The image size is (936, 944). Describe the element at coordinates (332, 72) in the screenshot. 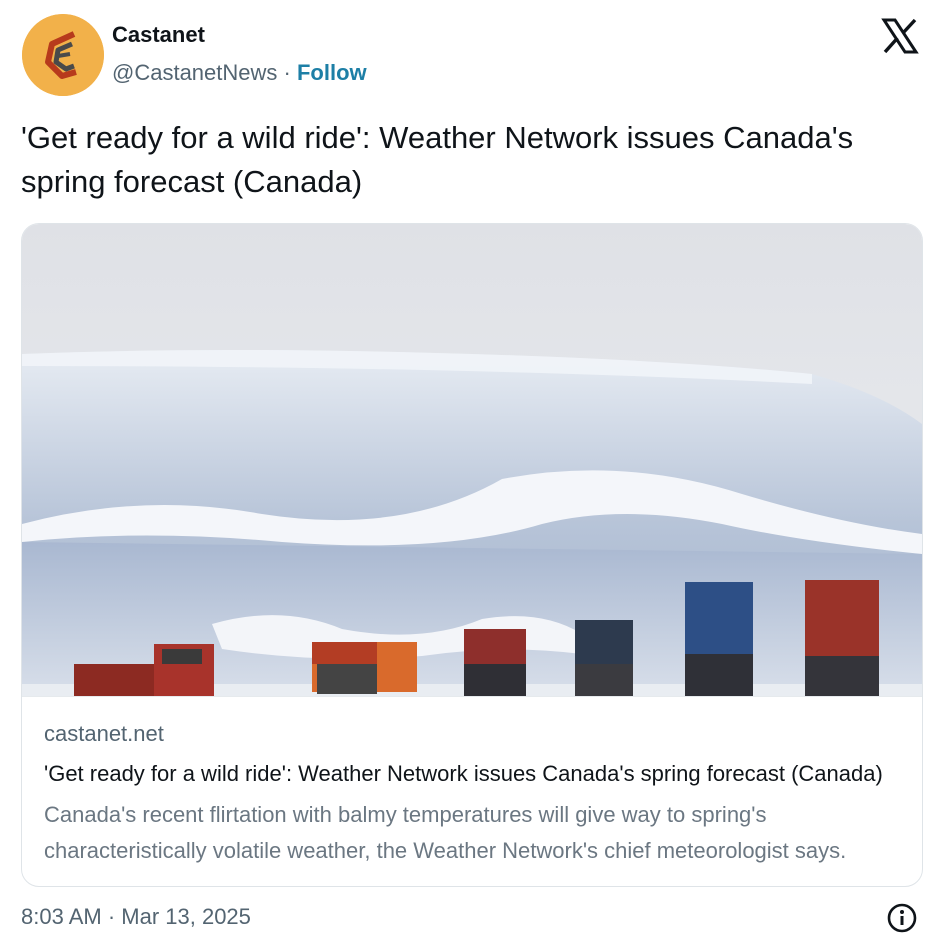

I see `follow-button: Follow` at that location.